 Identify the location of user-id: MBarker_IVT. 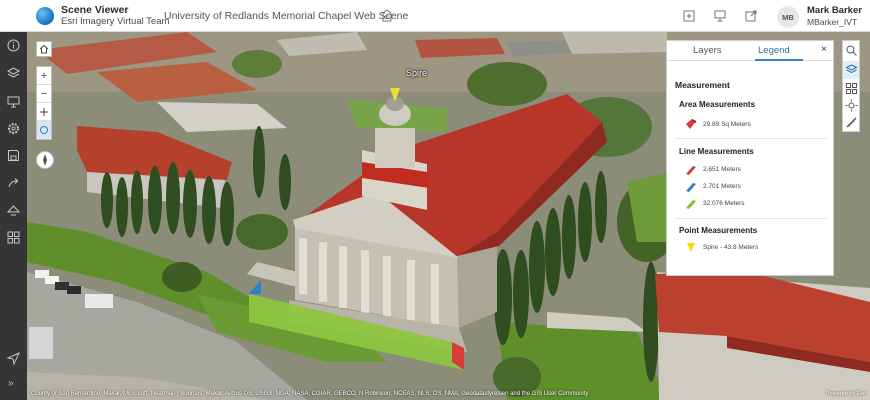
(832, 22).